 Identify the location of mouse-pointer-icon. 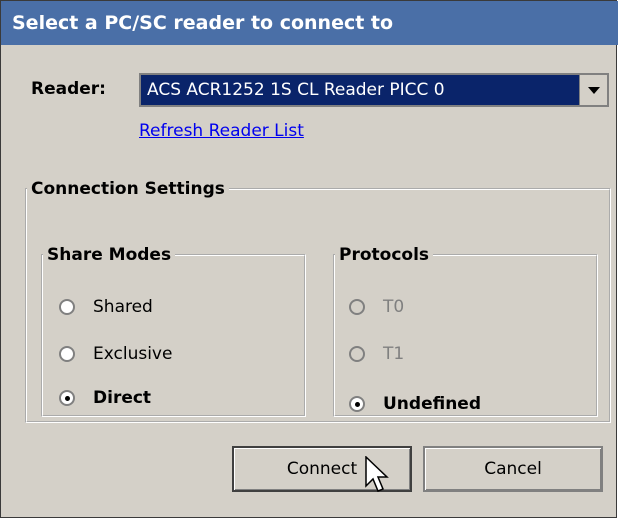
(377, 474).